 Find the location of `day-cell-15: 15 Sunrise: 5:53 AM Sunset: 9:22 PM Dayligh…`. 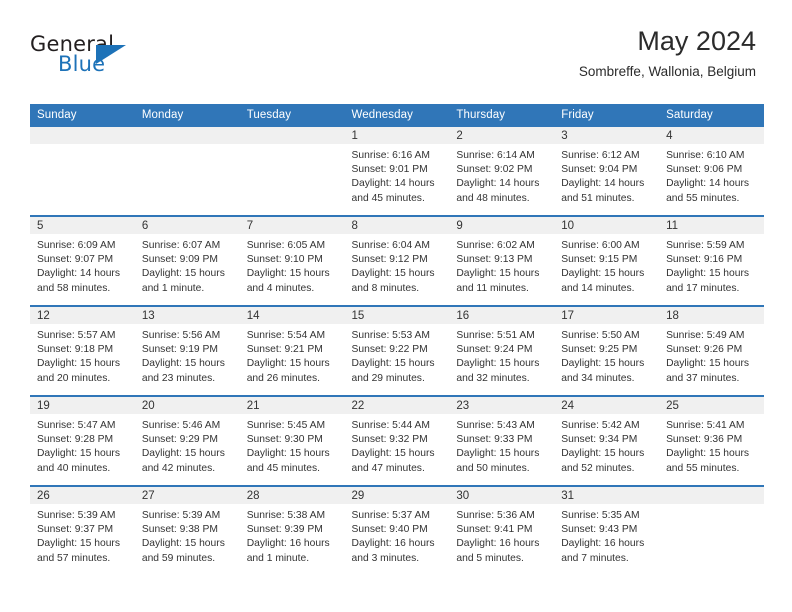

day-cell-15: 15 Sunrise: 5:53 AM Sunset: 9:22 PM Dayligh… is located at coordinates (397, 350).